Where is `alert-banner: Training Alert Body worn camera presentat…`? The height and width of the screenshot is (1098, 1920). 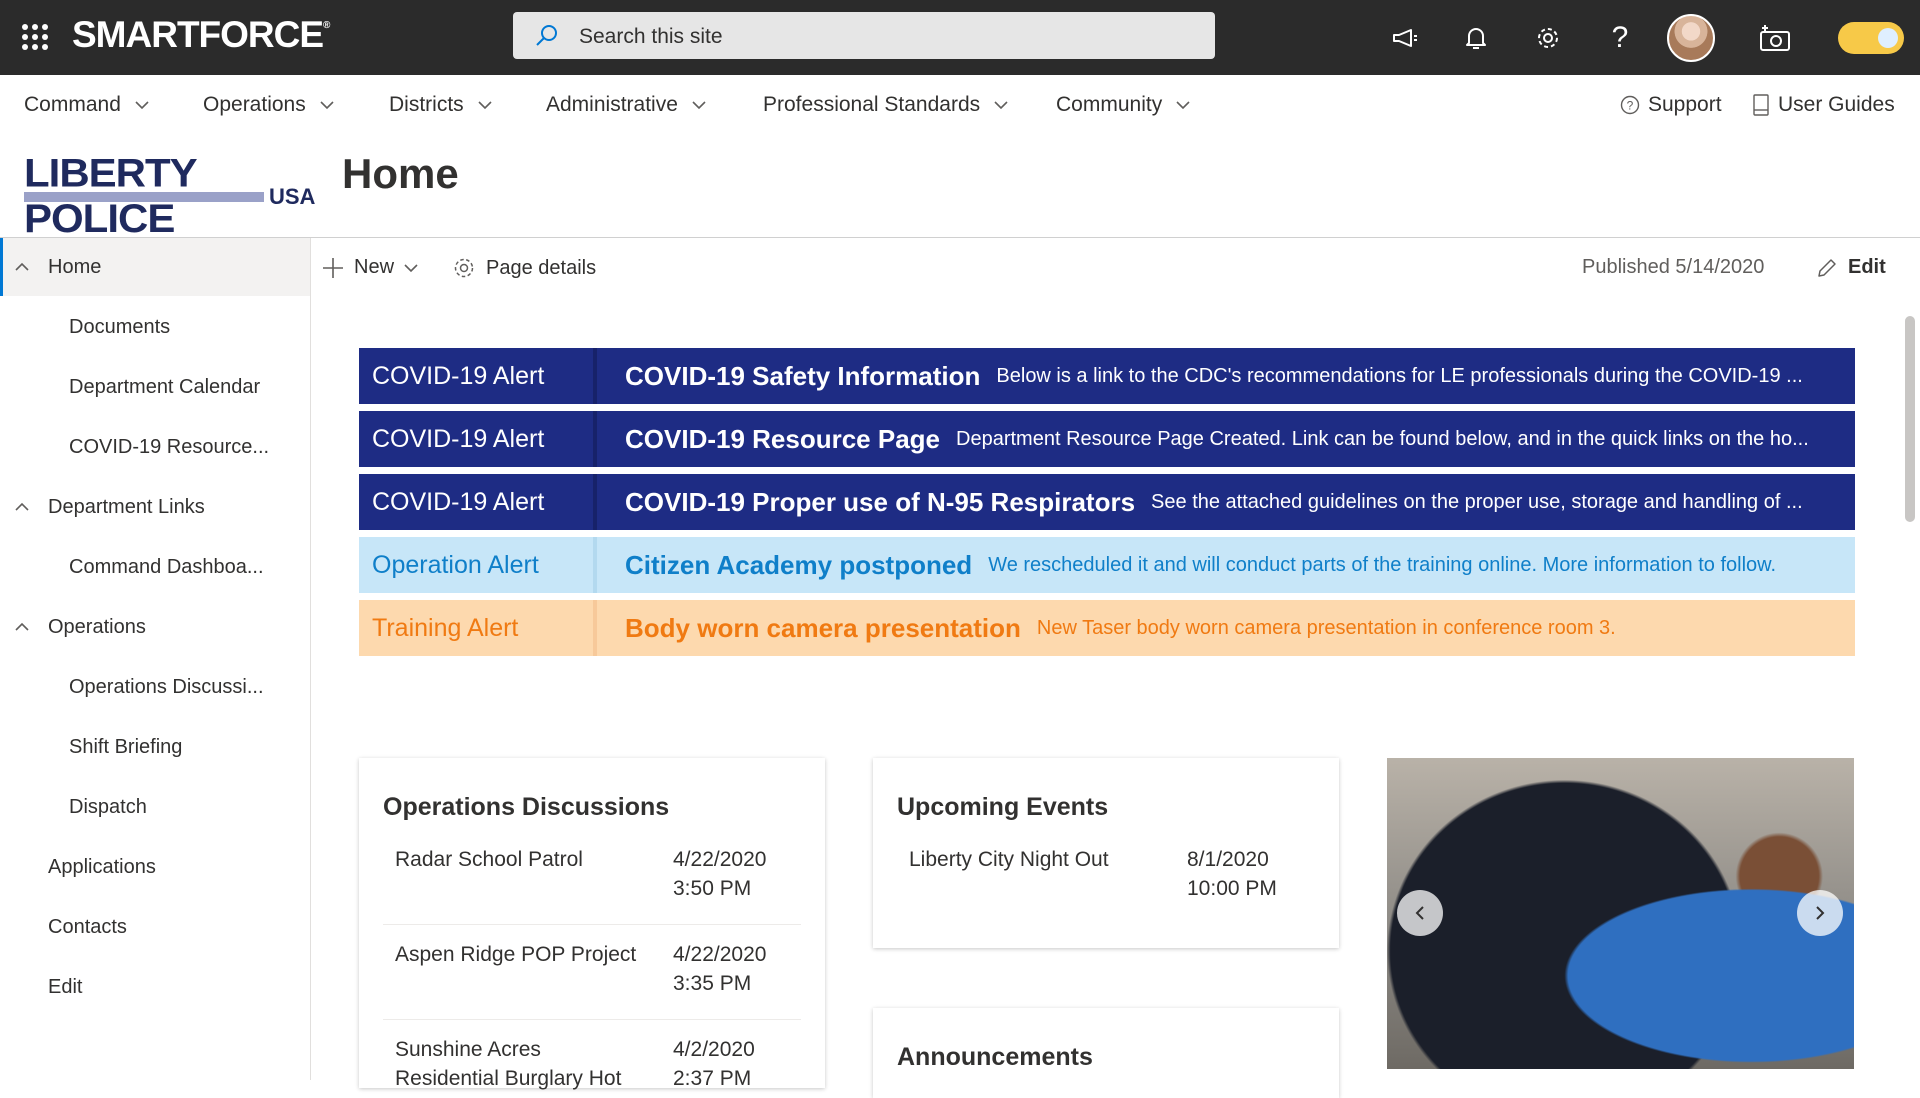
alert-banner: Training Alert Body worn camera presentat… is located at coordinates (1107, 628).